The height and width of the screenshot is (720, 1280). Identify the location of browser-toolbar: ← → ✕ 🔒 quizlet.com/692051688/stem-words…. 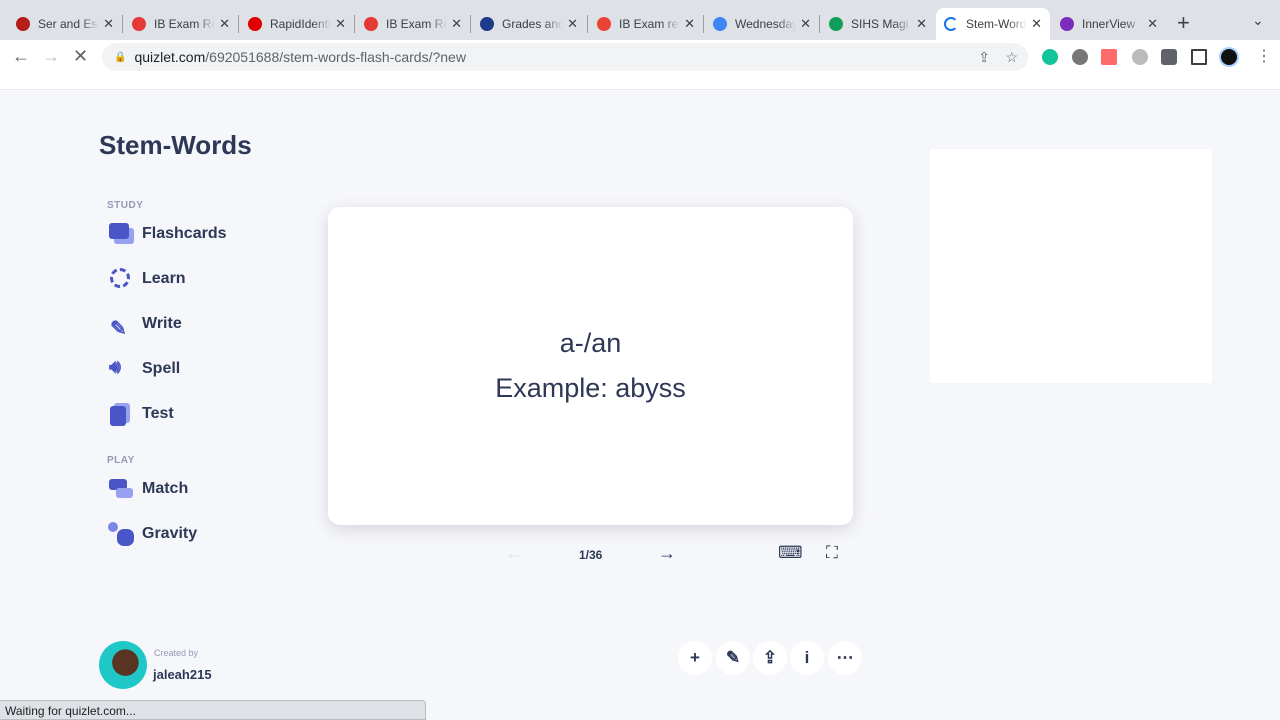
(640, 57).